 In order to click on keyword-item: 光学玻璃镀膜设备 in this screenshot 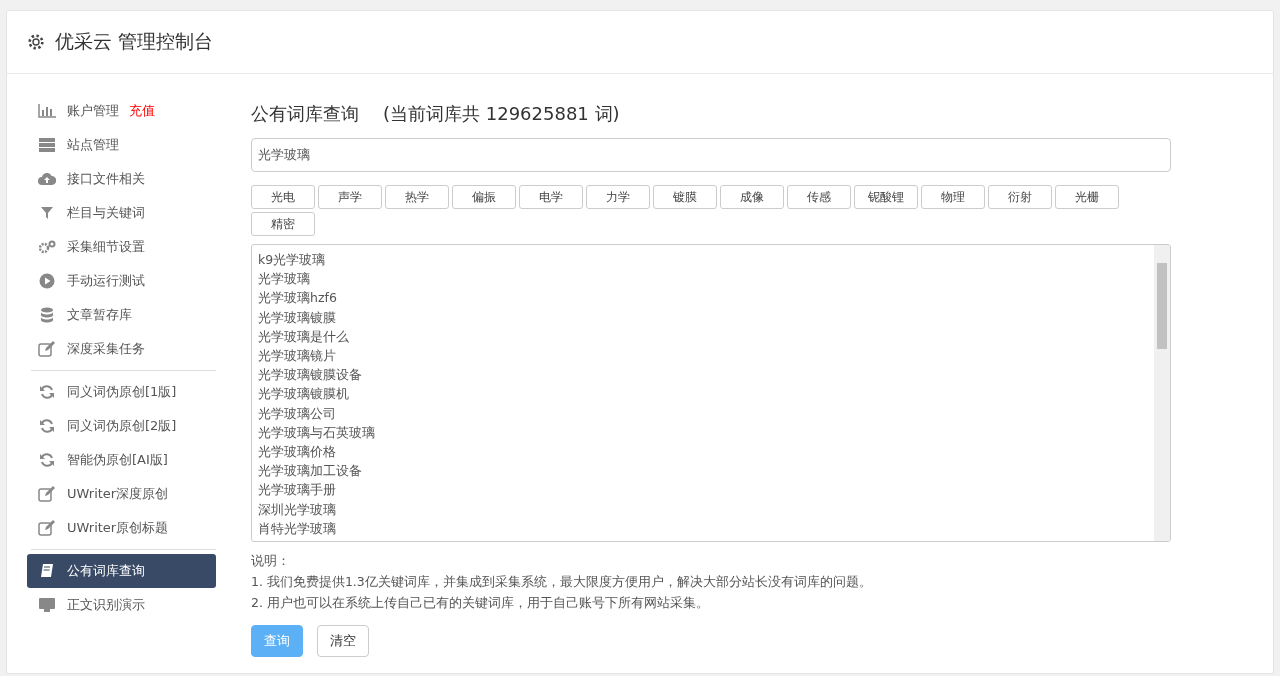, I will do `click(310, 375)`.